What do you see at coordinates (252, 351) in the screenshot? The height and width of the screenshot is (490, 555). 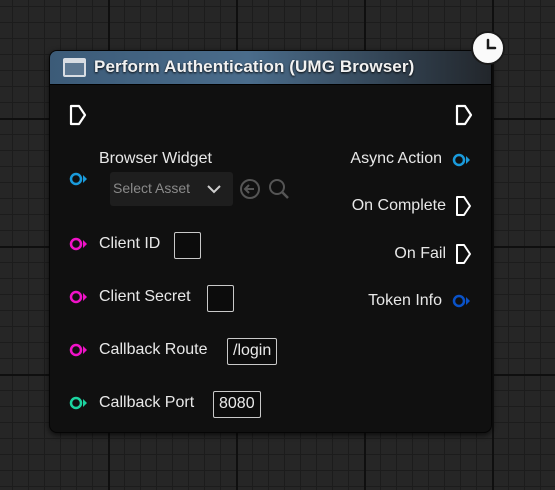 I see `callback-route-input: /login` at bounding box center [252, 351].